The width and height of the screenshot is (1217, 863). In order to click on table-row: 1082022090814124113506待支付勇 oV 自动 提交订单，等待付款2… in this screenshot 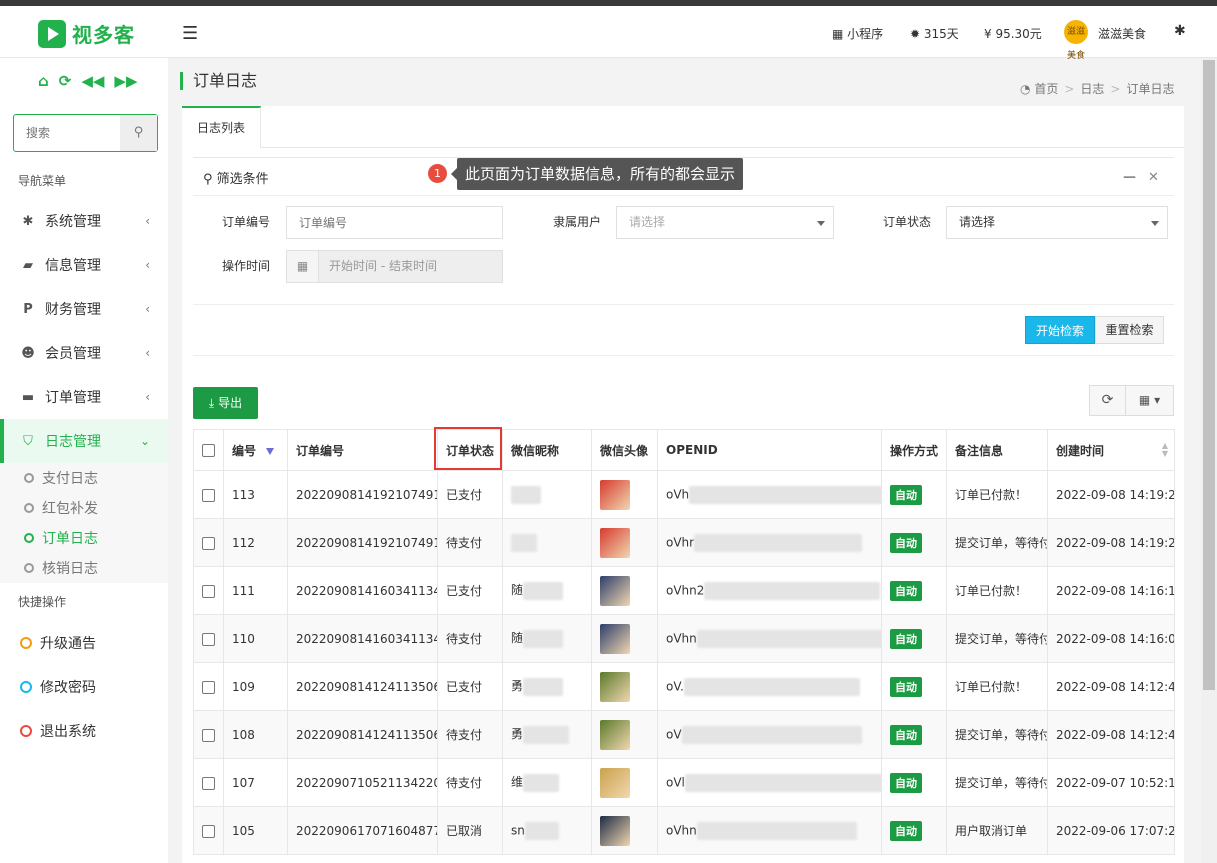, I will do `click(684, 734)`.